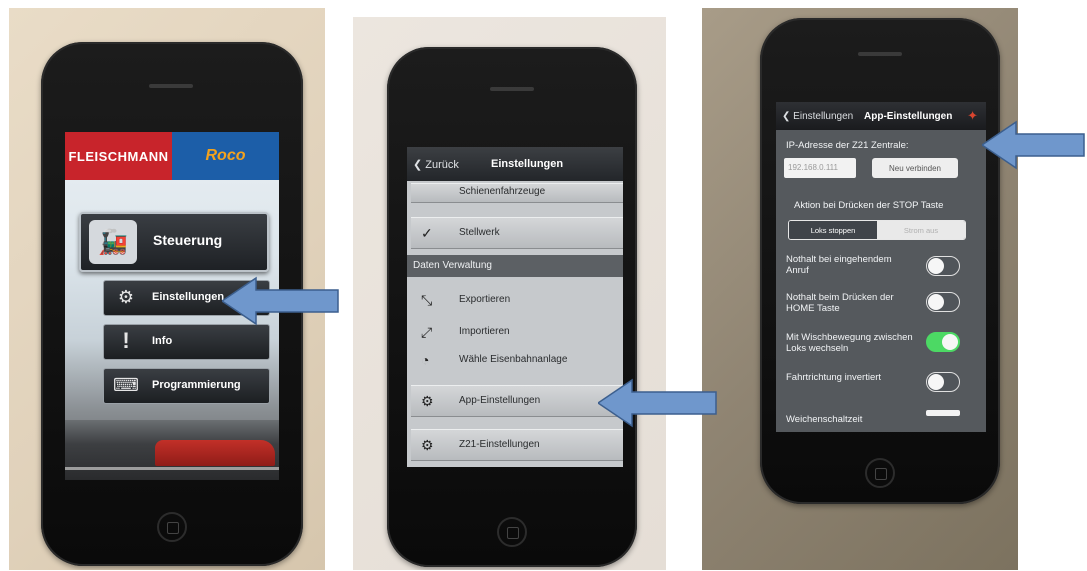  I want to click on toggle-home-button, so click(943, 302).